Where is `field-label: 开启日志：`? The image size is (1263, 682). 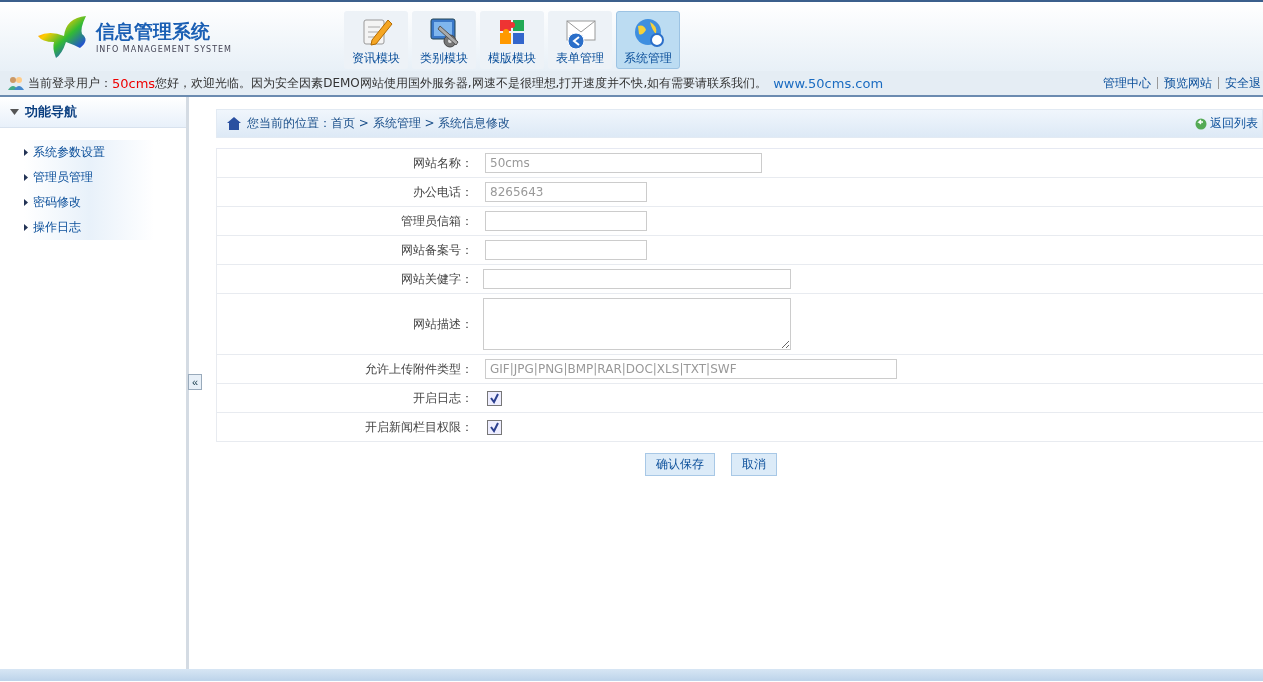
field-label: 开启日志： is located at coordinates (443, 398).